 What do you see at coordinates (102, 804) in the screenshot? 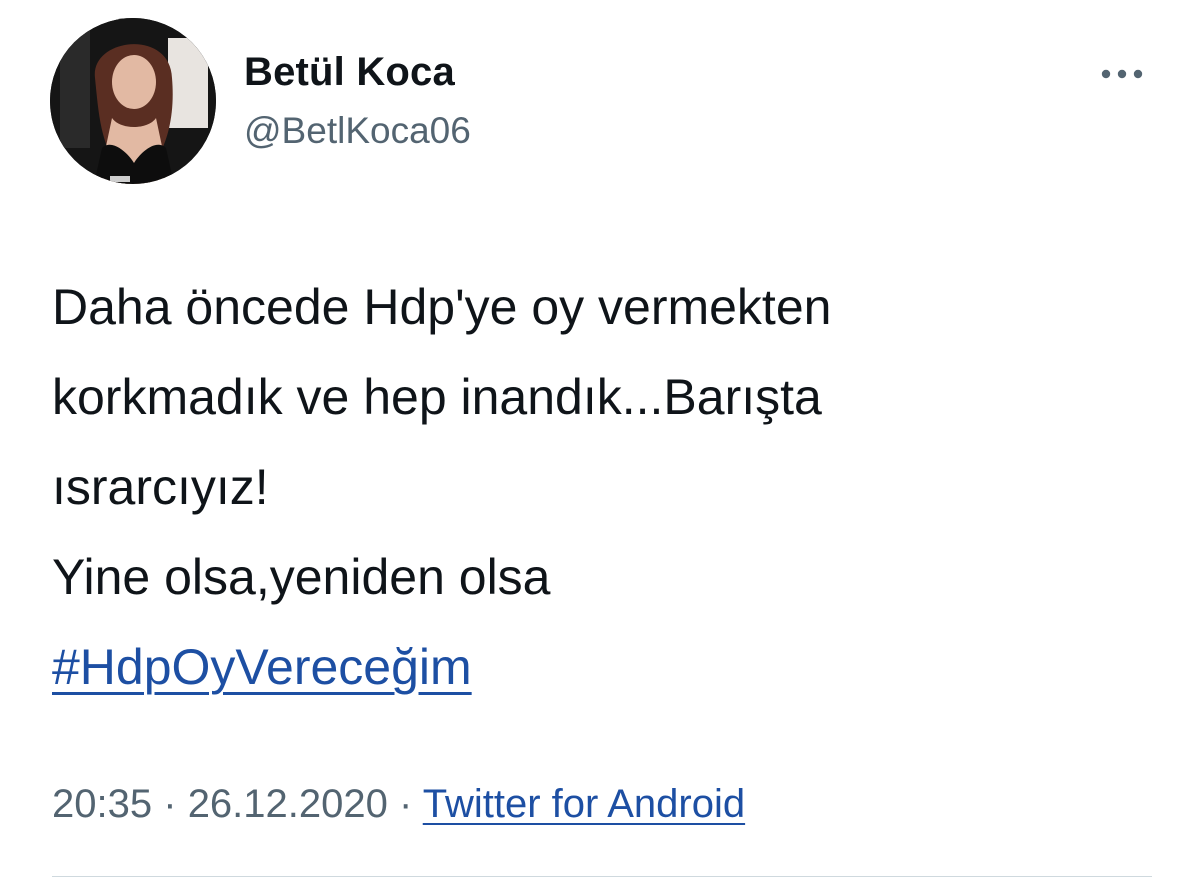
I see `tweet-time: 20:35` at bounding box center [102, 804].